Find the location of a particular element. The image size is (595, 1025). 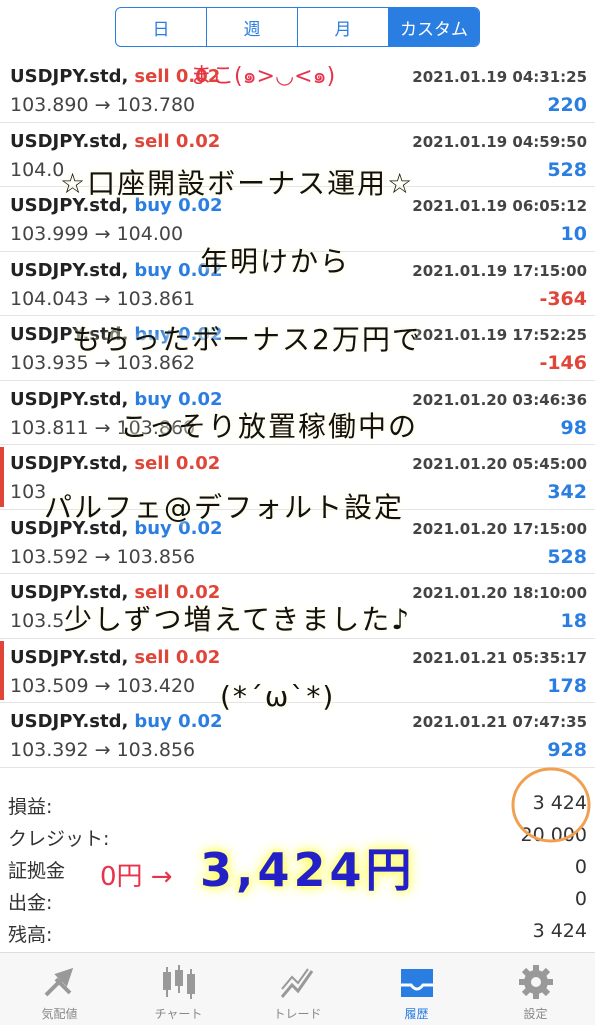

trade-prices: 103.592 → 103.856 is located at coordinates (103, 556).